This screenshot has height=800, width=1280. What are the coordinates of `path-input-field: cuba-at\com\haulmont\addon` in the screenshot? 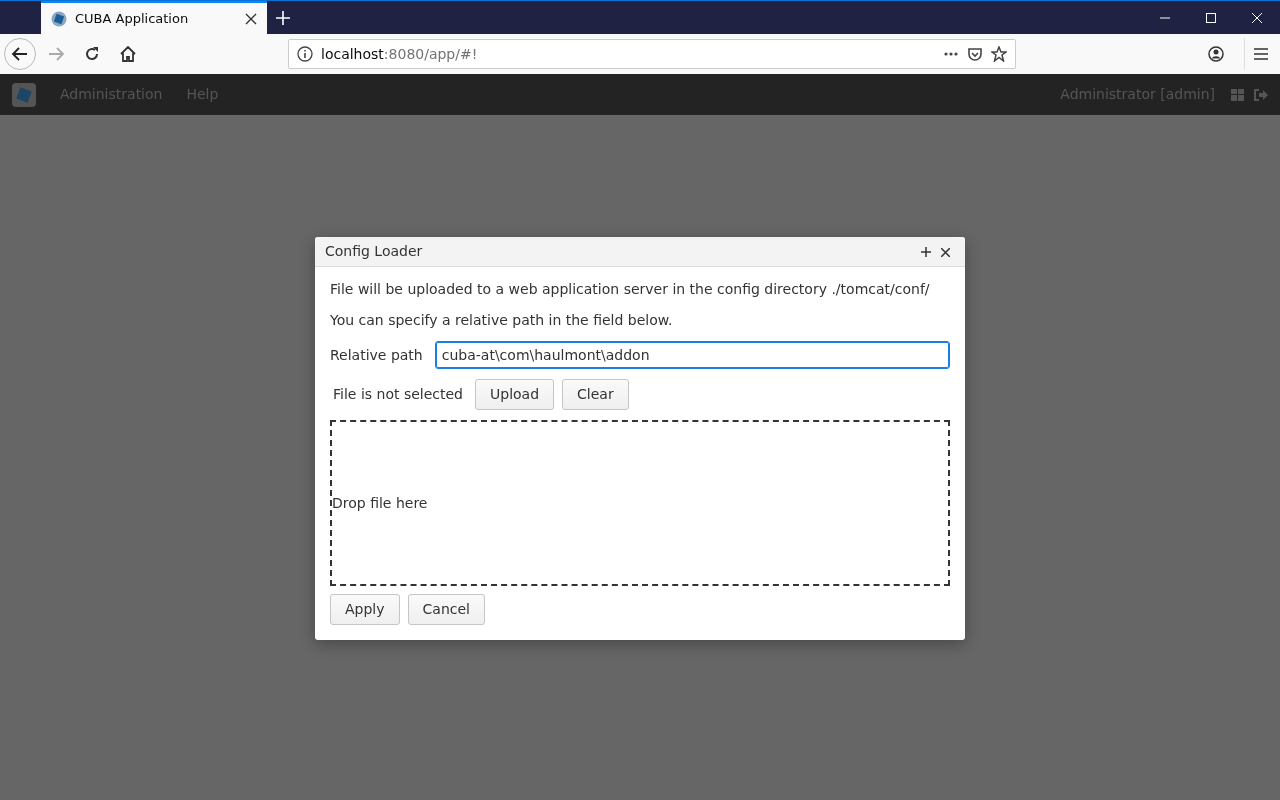 It's located at (692, 355).